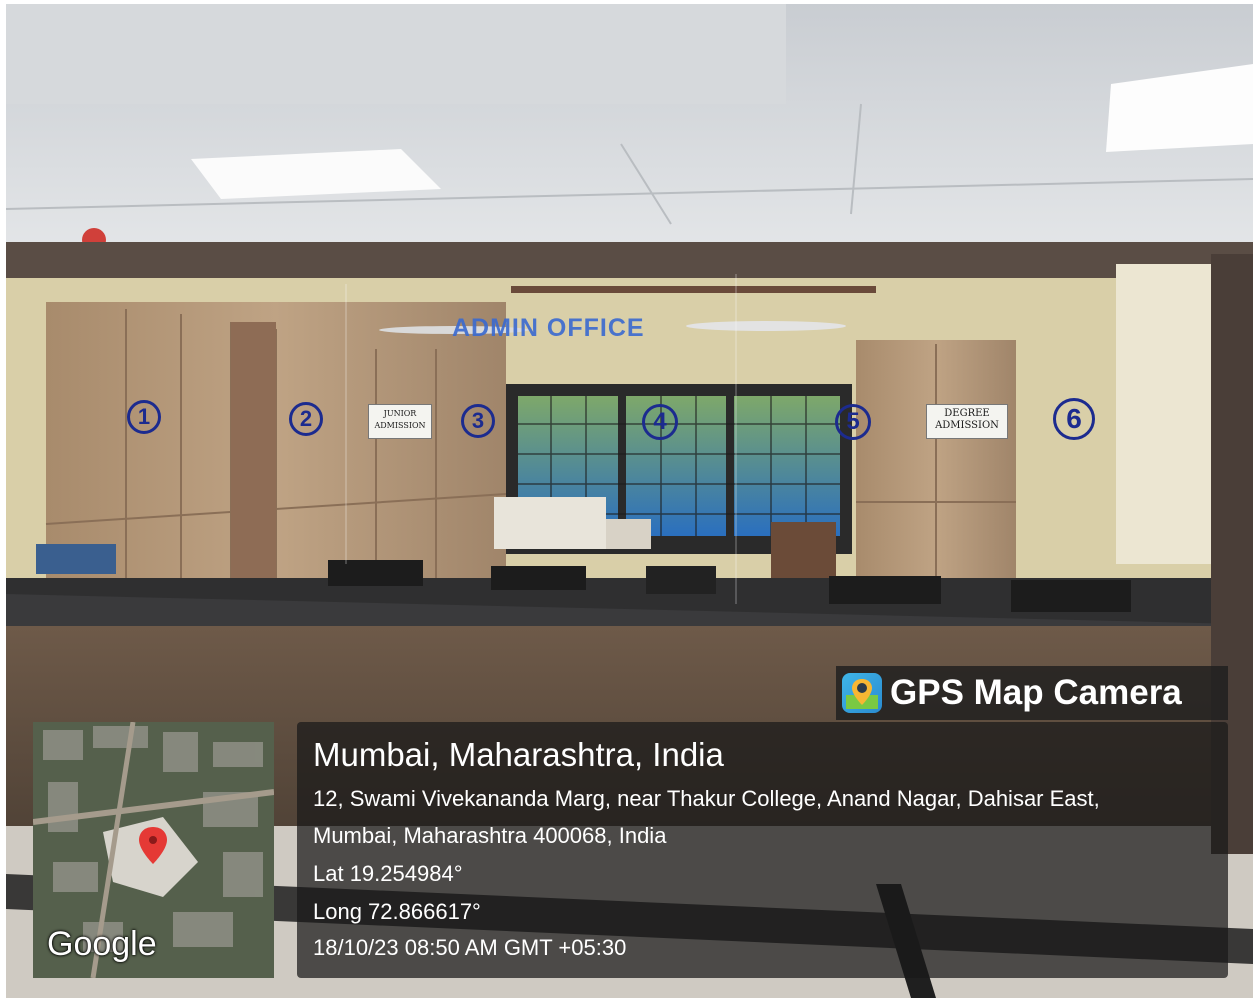 Image resolution: width=1253 pixels, height=1002 pixels. What do you see at coordinates (1074, 419) in the screenshot?
I see `counter-number-6: 6` at bounding box center [1074, 419].